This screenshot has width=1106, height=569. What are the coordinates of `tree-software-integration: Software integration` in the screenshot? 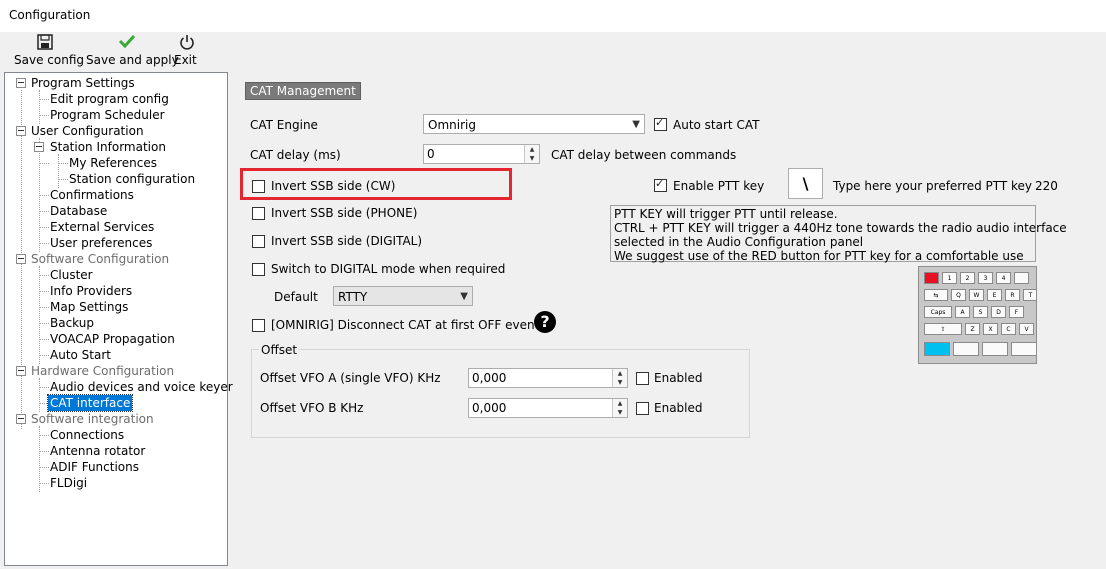 It's located at (92, 419).